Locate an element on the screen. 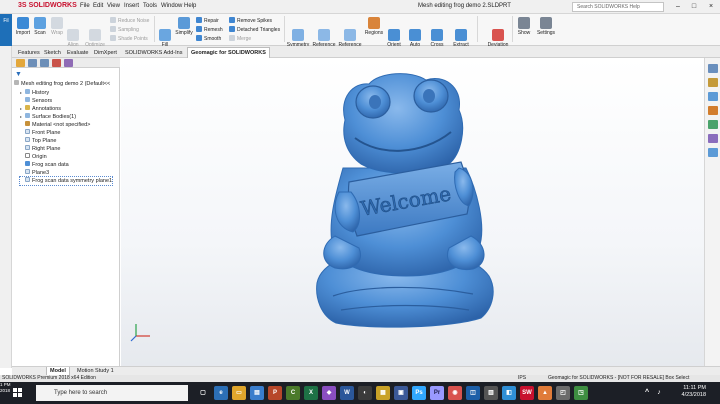 The image size is (720, 404). close-icon: × is located at coordinates (711, 7).